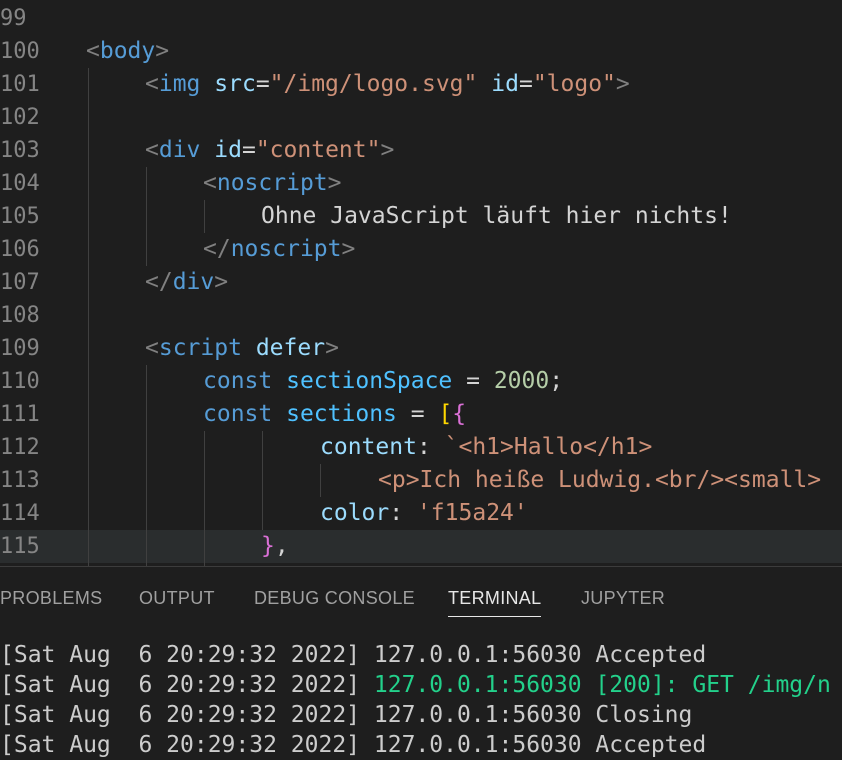 This screenshot has width=842, height=760. What do you see at coordinates (20, 447) in the screenshot?
I see `line-number: 112` at bounding box center [20, 447].